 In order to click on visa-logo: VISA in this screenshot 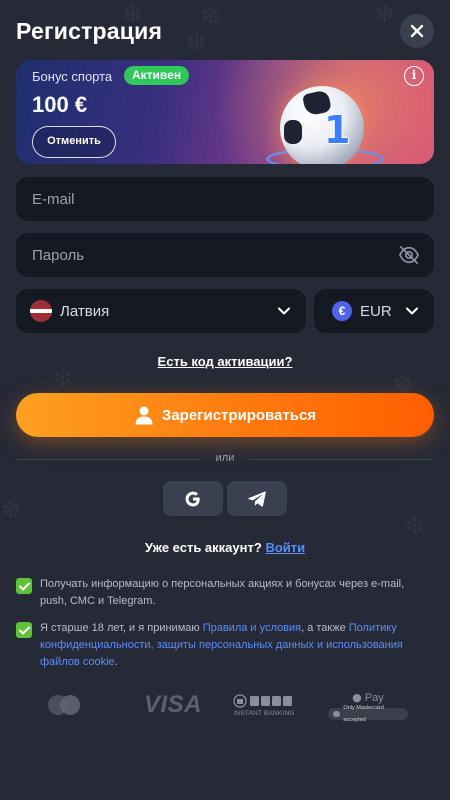, I will do `click(173, 705)`.